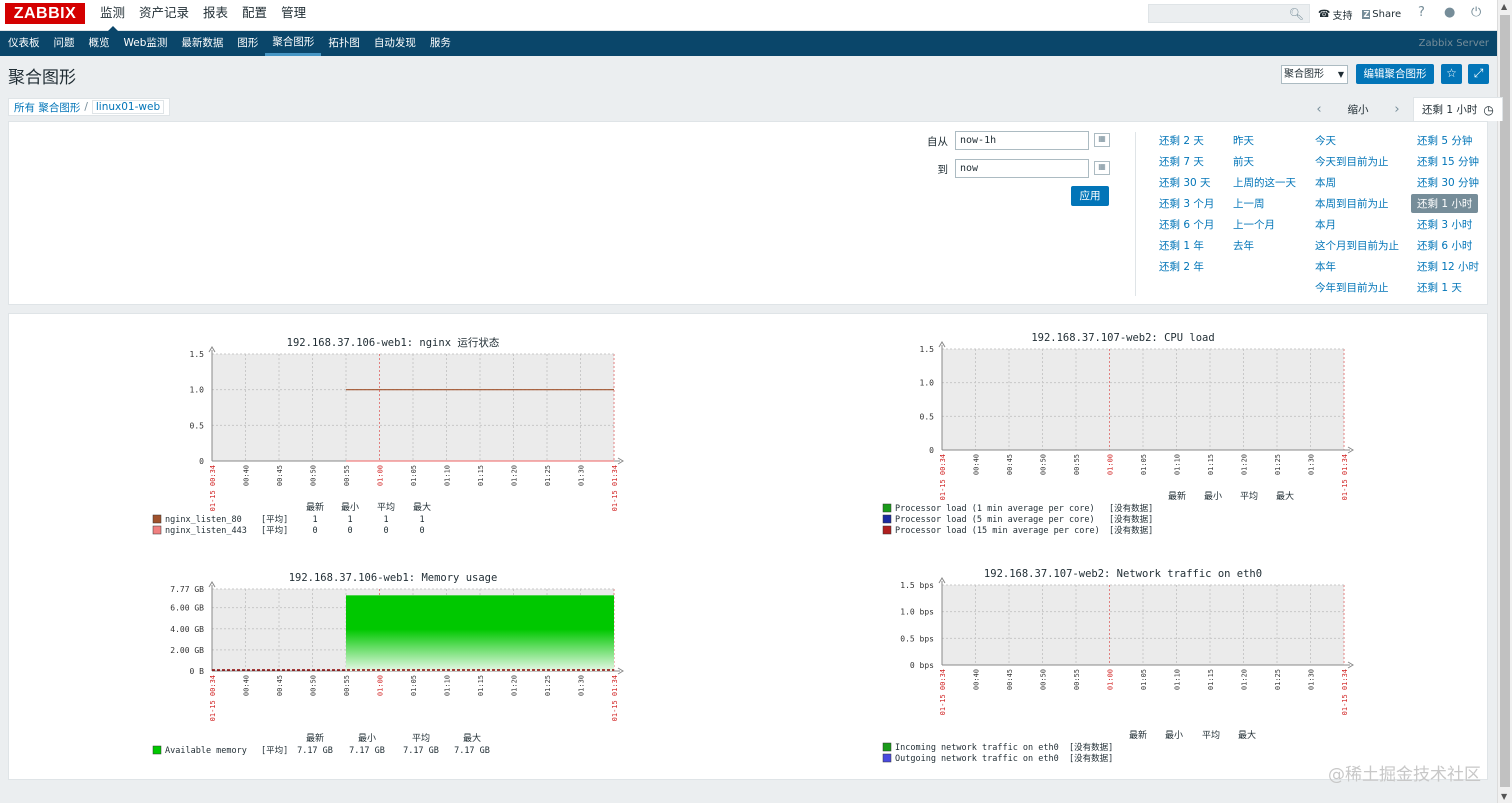 Image resolution: width=1512 pixels, height=803 pixels. I want to click on quick-range-link: 去年, so click(1243, 245).